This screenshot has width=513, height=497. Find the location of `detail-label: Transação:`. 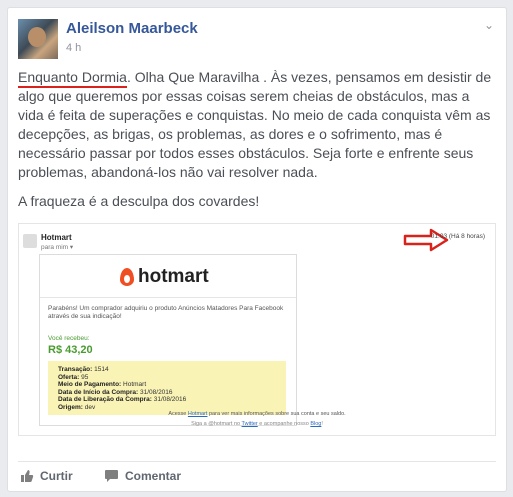

detail-label: Transação: is located at coordinates (75, 369).